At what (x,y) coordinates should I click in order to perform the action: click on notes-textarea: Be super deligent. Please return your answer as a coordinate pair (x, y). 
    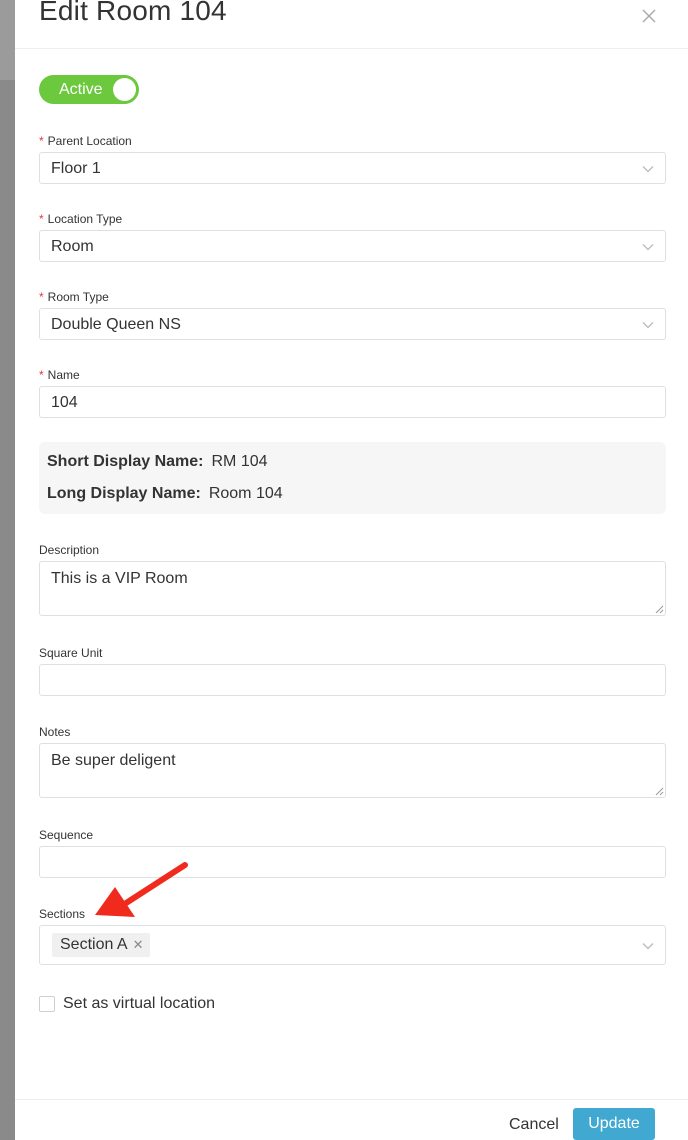
    Looking at the image, I should click on (352, 770).